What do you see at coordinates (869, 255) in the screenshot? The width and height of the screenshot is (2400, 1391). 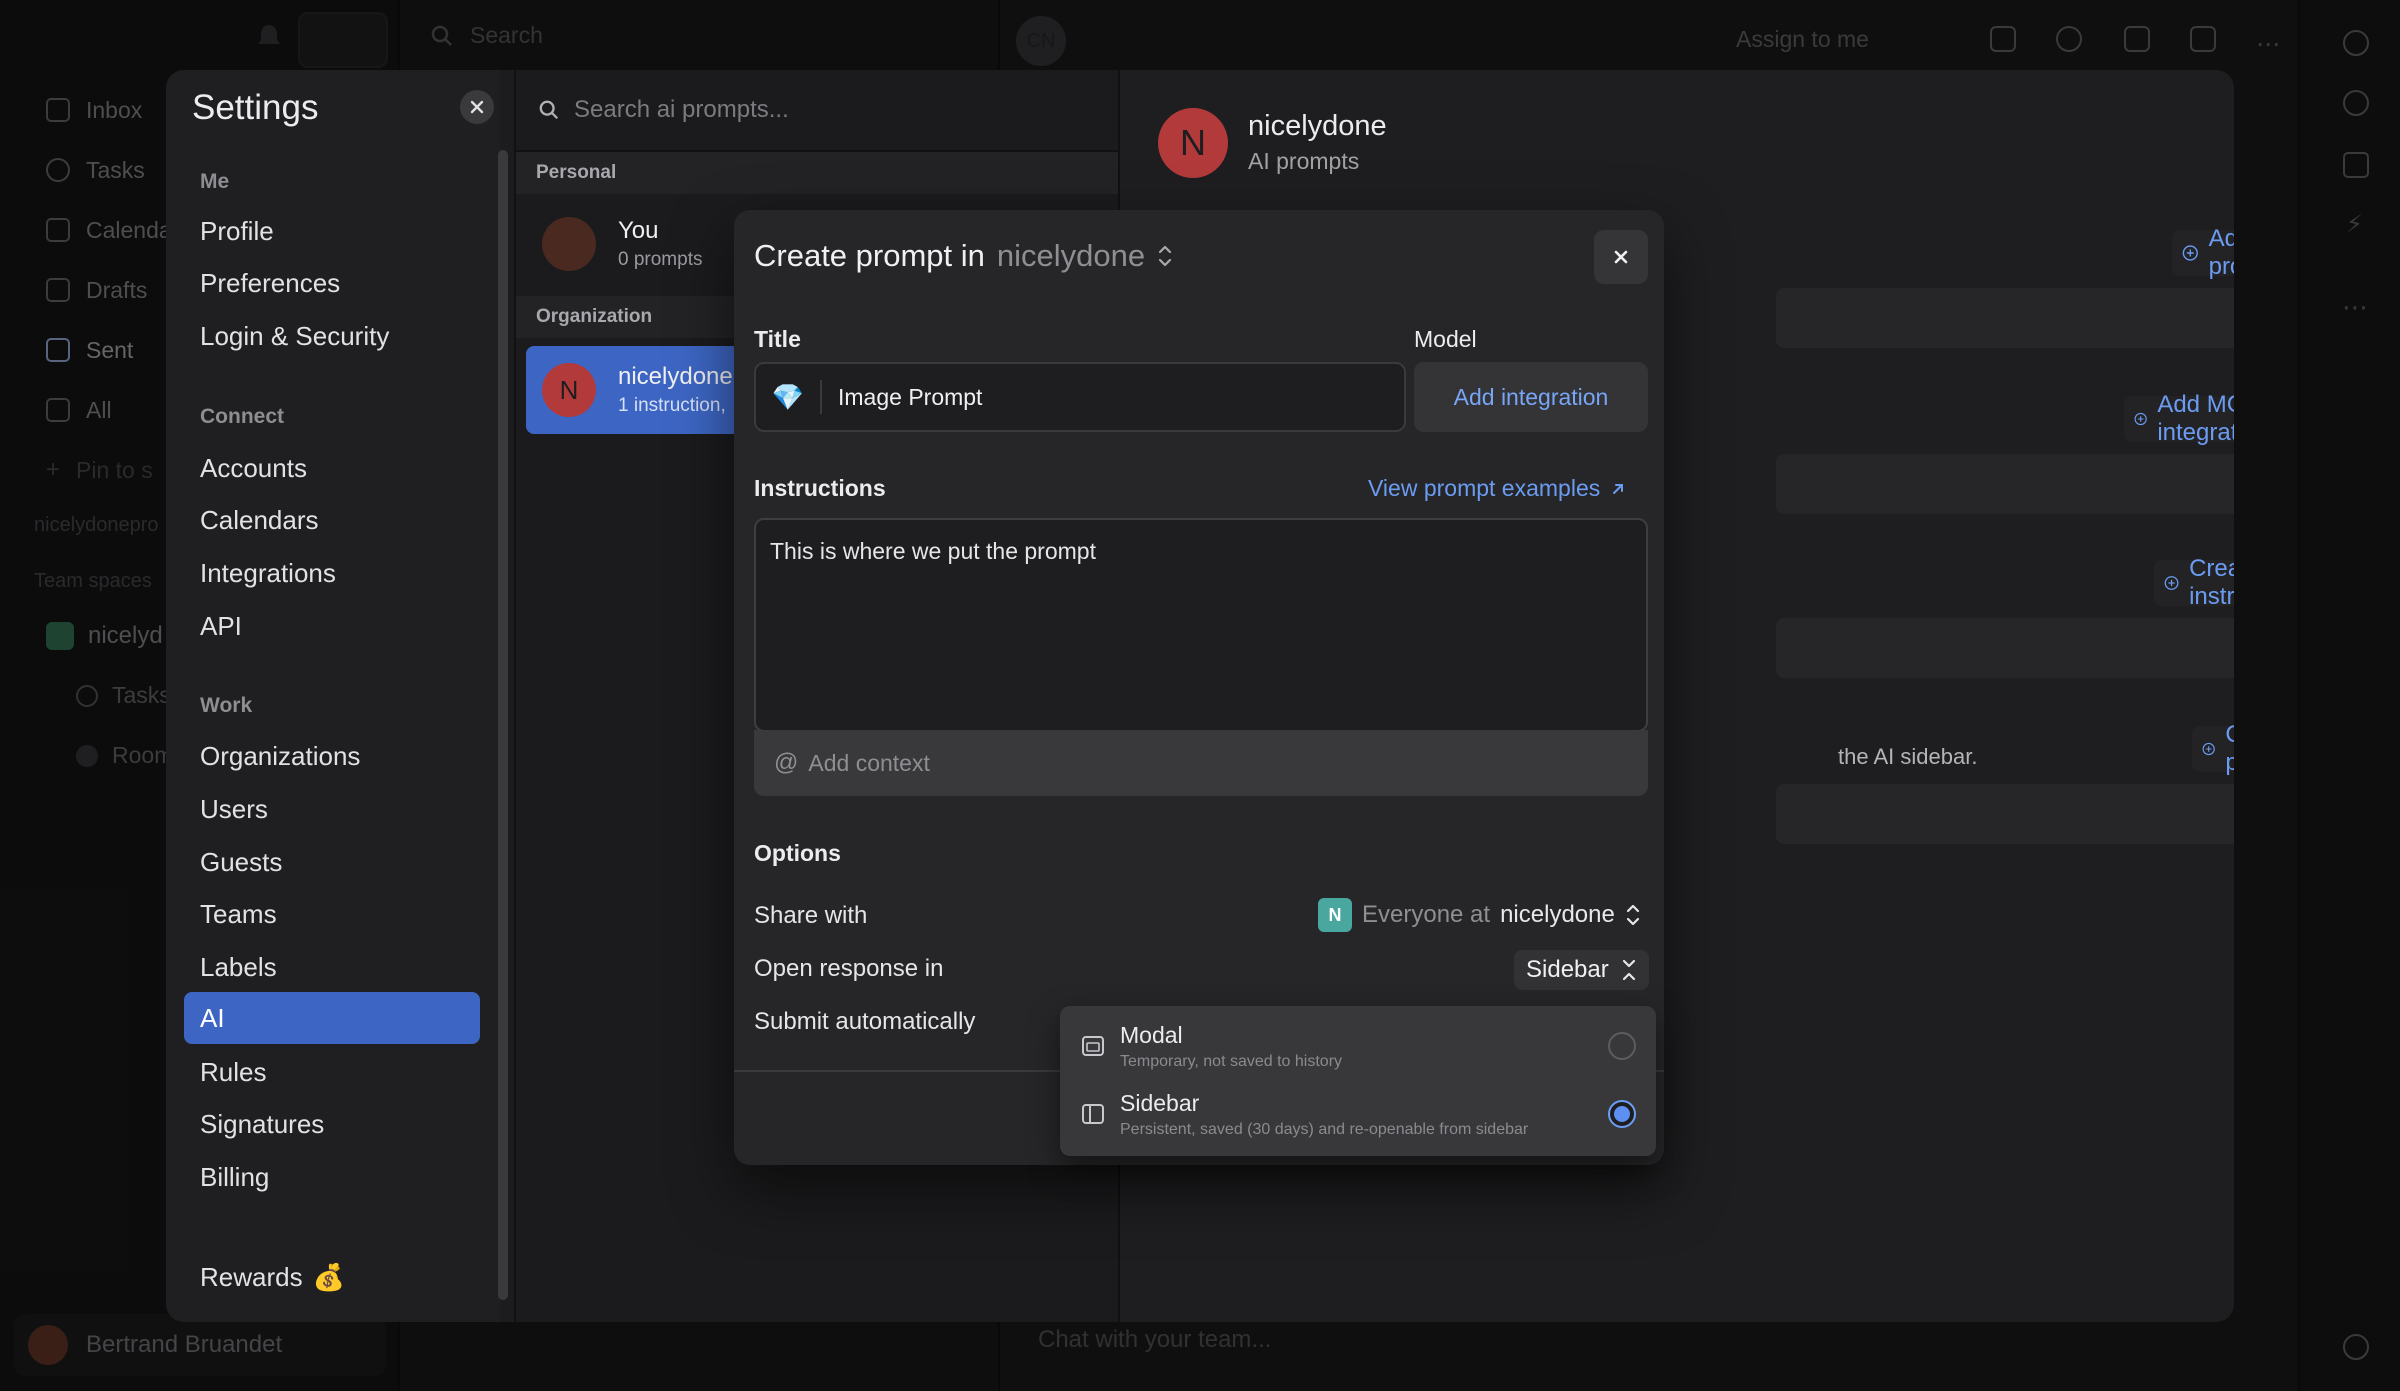 I see `dialog-title-text: Create prompt in` at bounding box center [869, 255].